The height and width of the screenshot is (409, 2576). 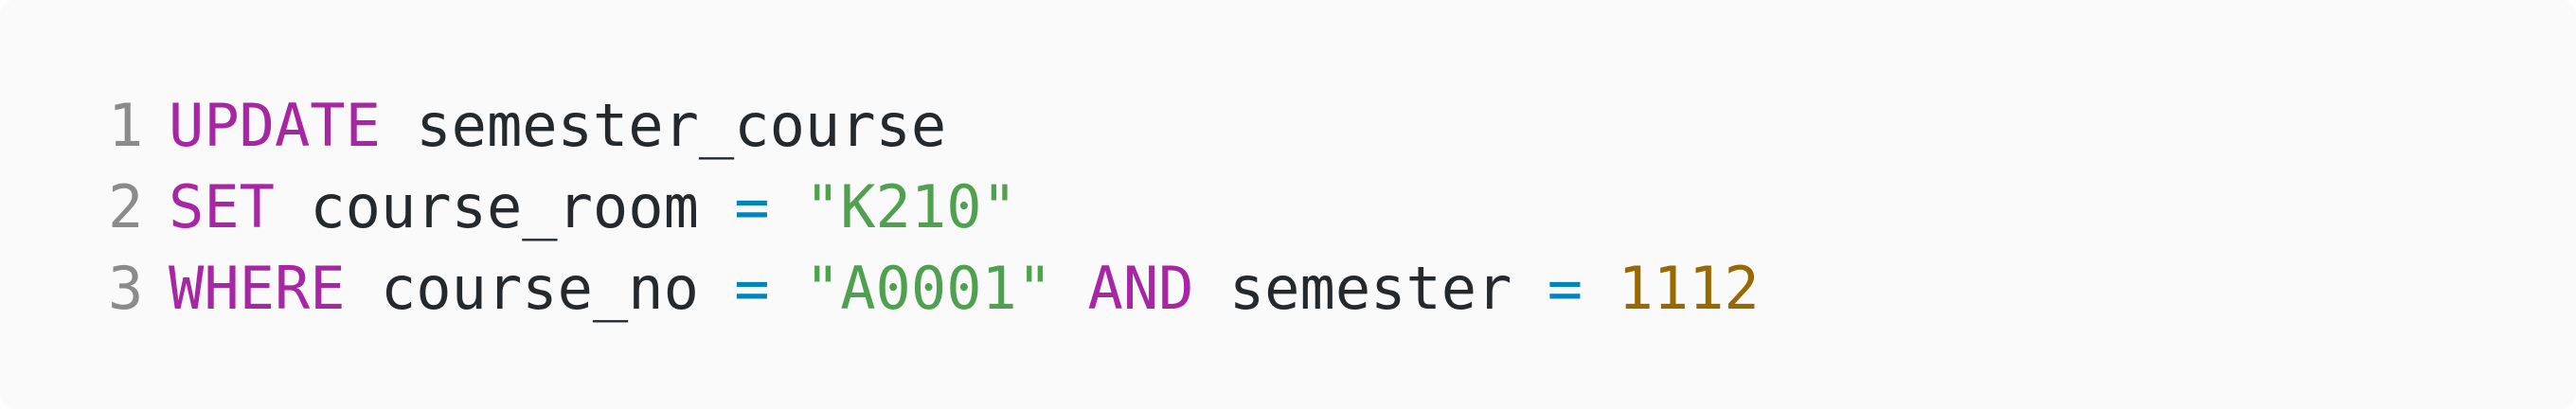 I want to click on keyword-token: UPDATE, so click(x=275, y=125).